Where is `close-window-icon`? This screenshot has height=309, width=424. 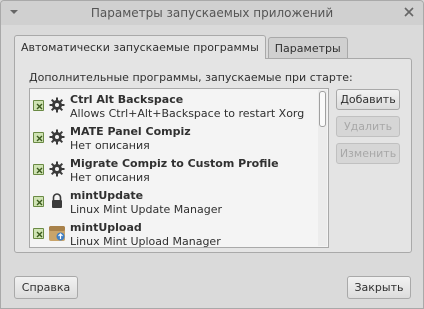 close-window-icon is located at coordinates (409, 12).